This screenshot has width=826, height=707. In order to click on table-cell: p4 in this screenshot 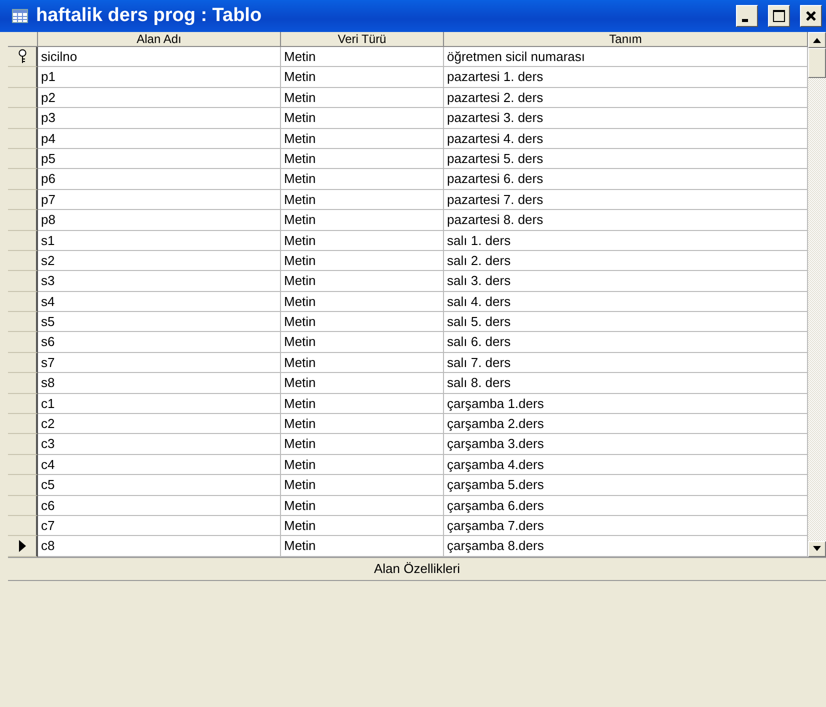, I will do `click(159, 138)`.